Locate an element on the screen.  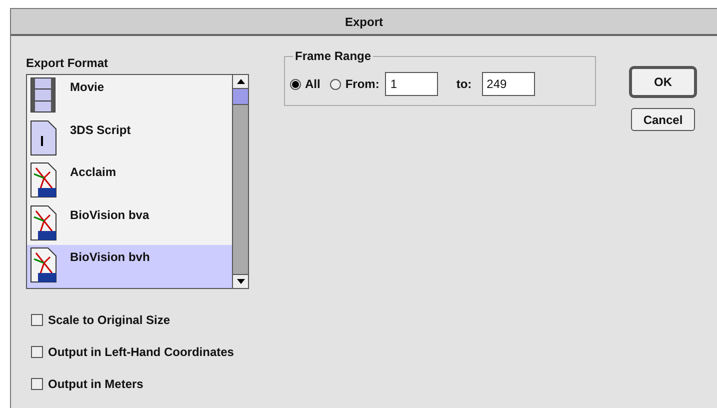
document-icon is located at coordinates (44, 138).